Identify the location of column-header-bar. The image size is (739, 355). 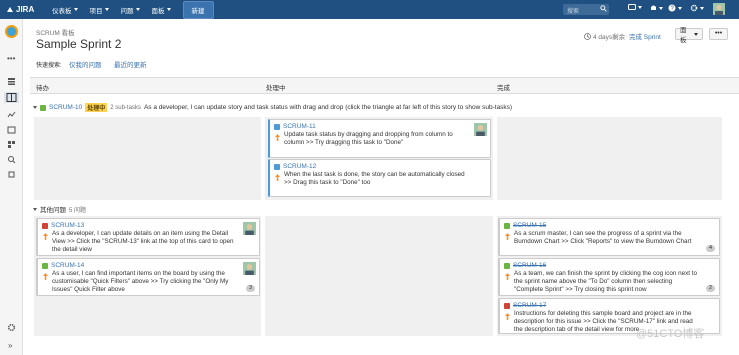
(384, 85).